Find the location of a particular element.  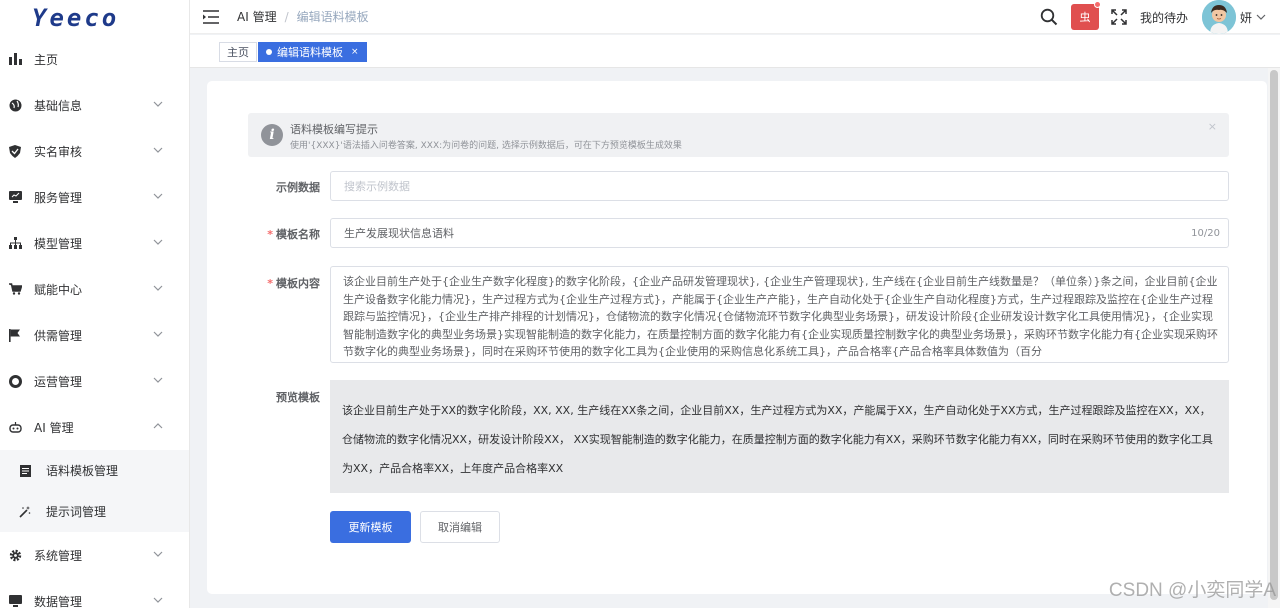

example-data-search-input: 搜索示例数据 is located at coordinates (779, 186).